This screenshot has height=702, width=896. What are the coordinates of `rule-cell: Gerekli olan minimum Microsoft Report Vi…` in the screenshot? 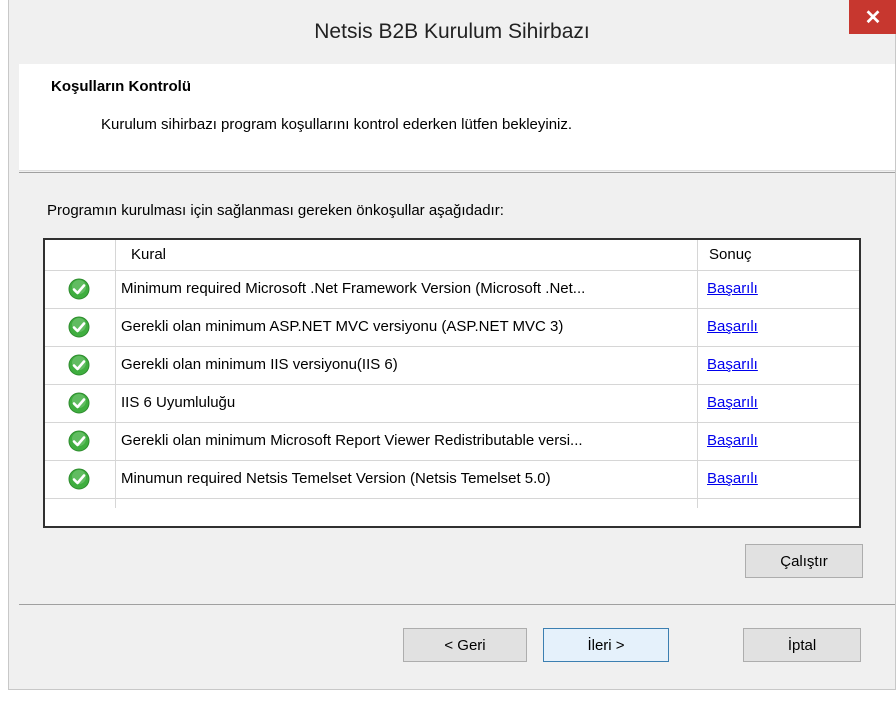 It's located at (352, 440).